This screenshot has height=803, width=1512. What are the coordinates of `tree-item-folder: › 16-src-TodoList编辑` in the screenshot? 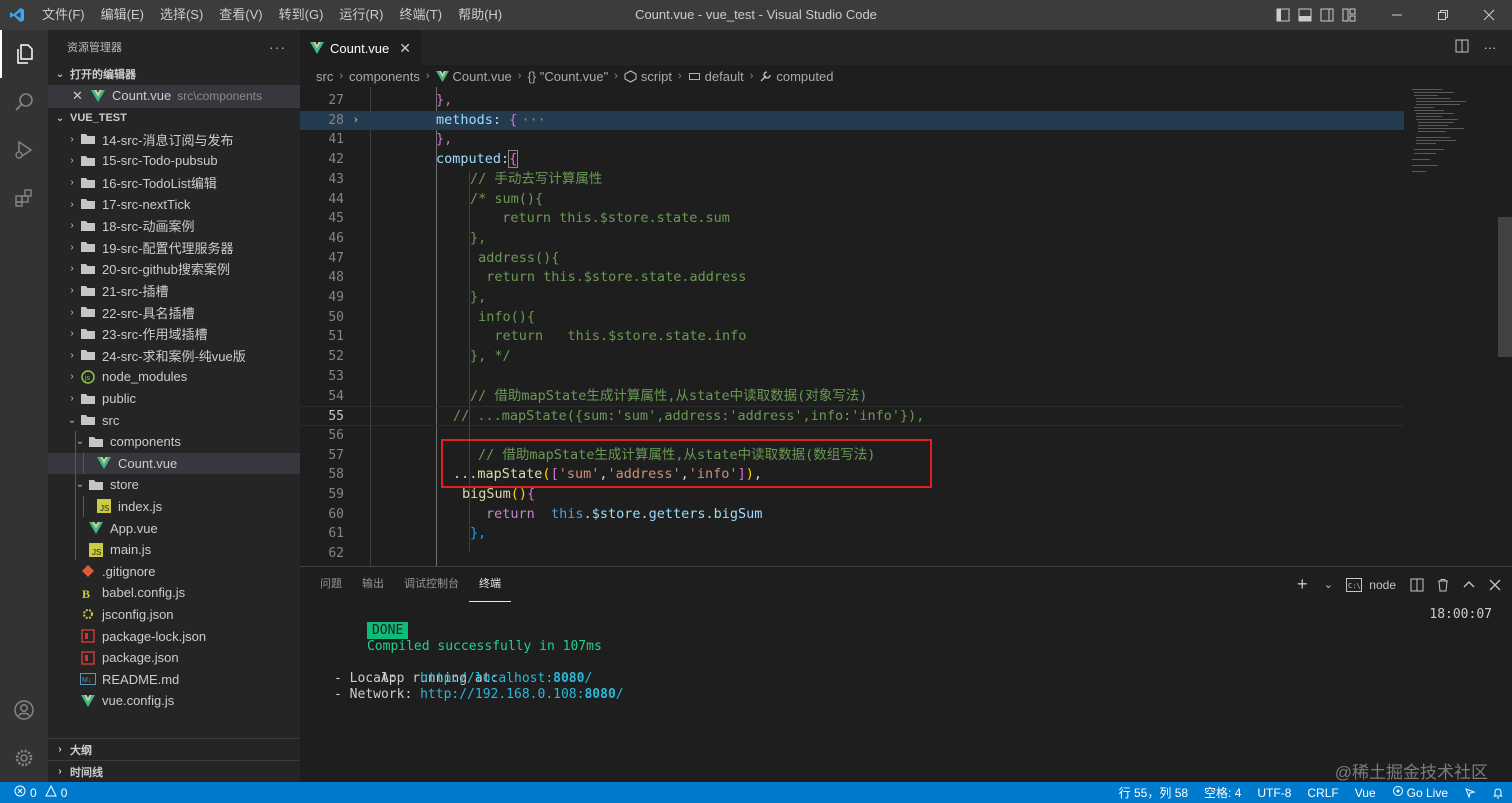 It's located at (174, 183).